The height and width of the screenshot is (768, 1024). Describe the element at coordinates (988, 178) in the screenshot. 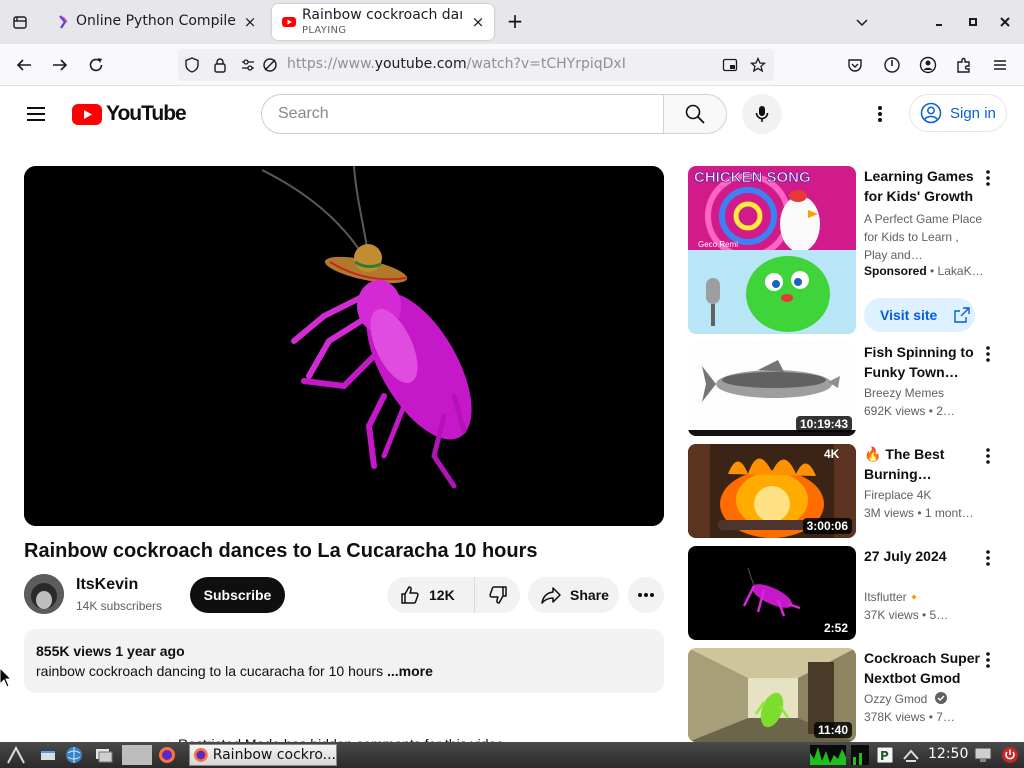

I see `ad-menu-icon` at that location.